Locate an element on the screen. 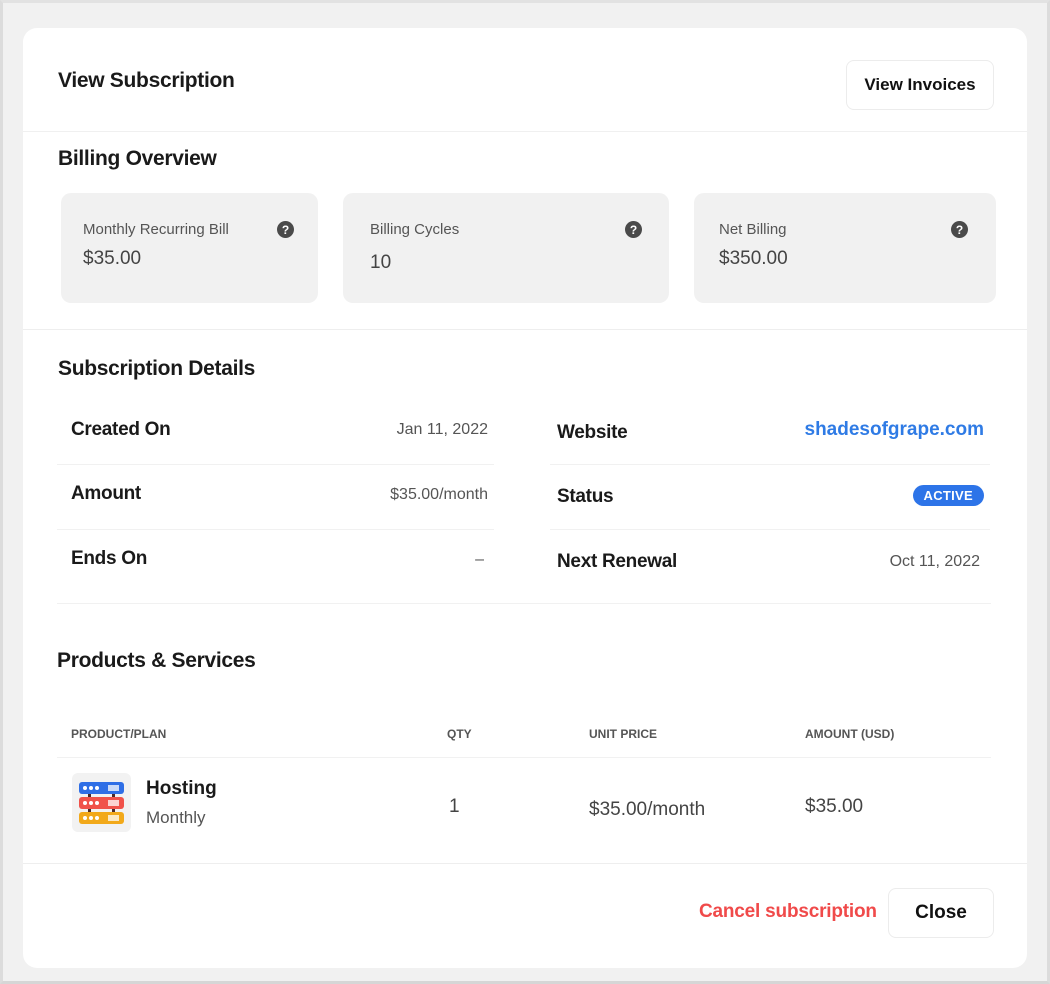 The height and width of the screenshot is (984, 1050). subscription-details-title: Subscription Details is located at coordinates (157, 368).